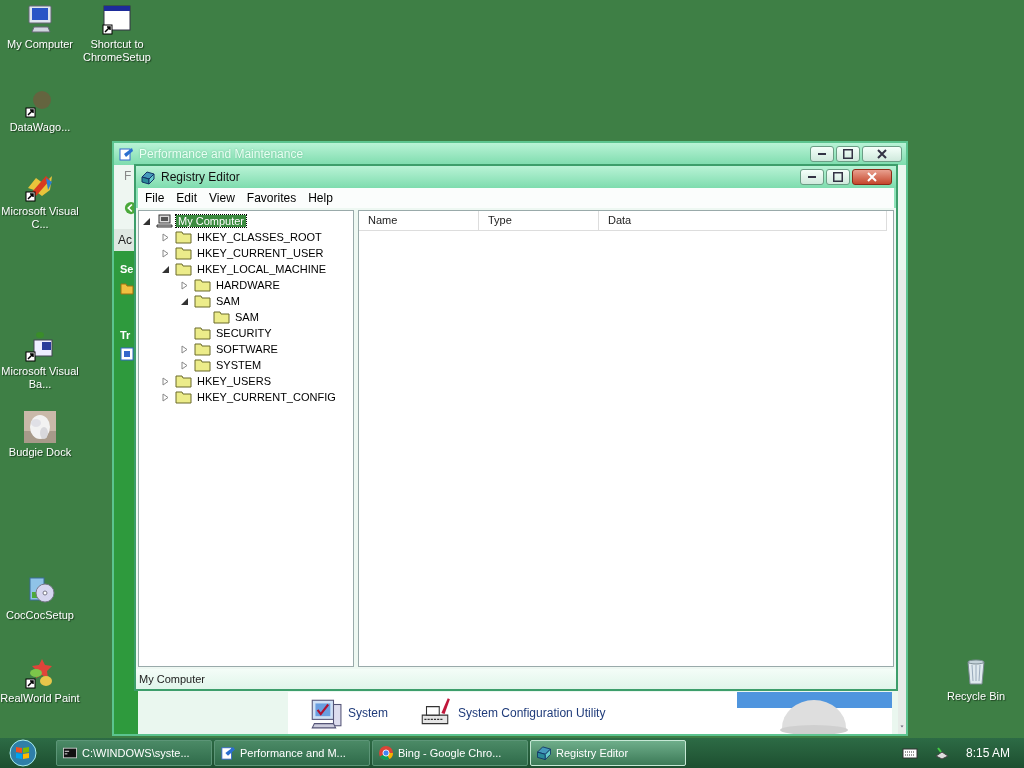 The height and width of the screenshot is (768, 1024). What do you see at coordinates (127, 269) in the screenshot?
I see `panel-heading: Se` at bounding box center [127, 269].